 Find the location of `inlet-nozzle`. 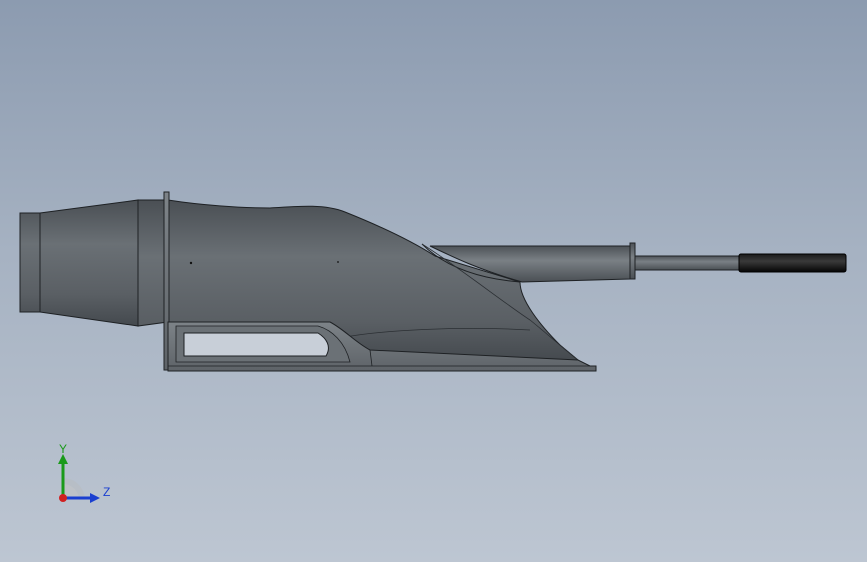

inlet-nozzle is located at coordinates (79, 263).